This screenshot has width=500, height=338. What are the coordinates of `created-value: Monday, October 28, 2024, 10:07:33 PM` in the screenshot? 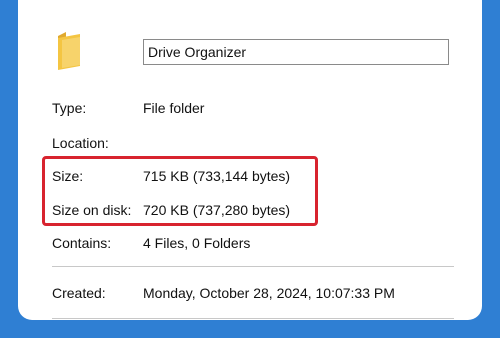 It's located at (269, 293).